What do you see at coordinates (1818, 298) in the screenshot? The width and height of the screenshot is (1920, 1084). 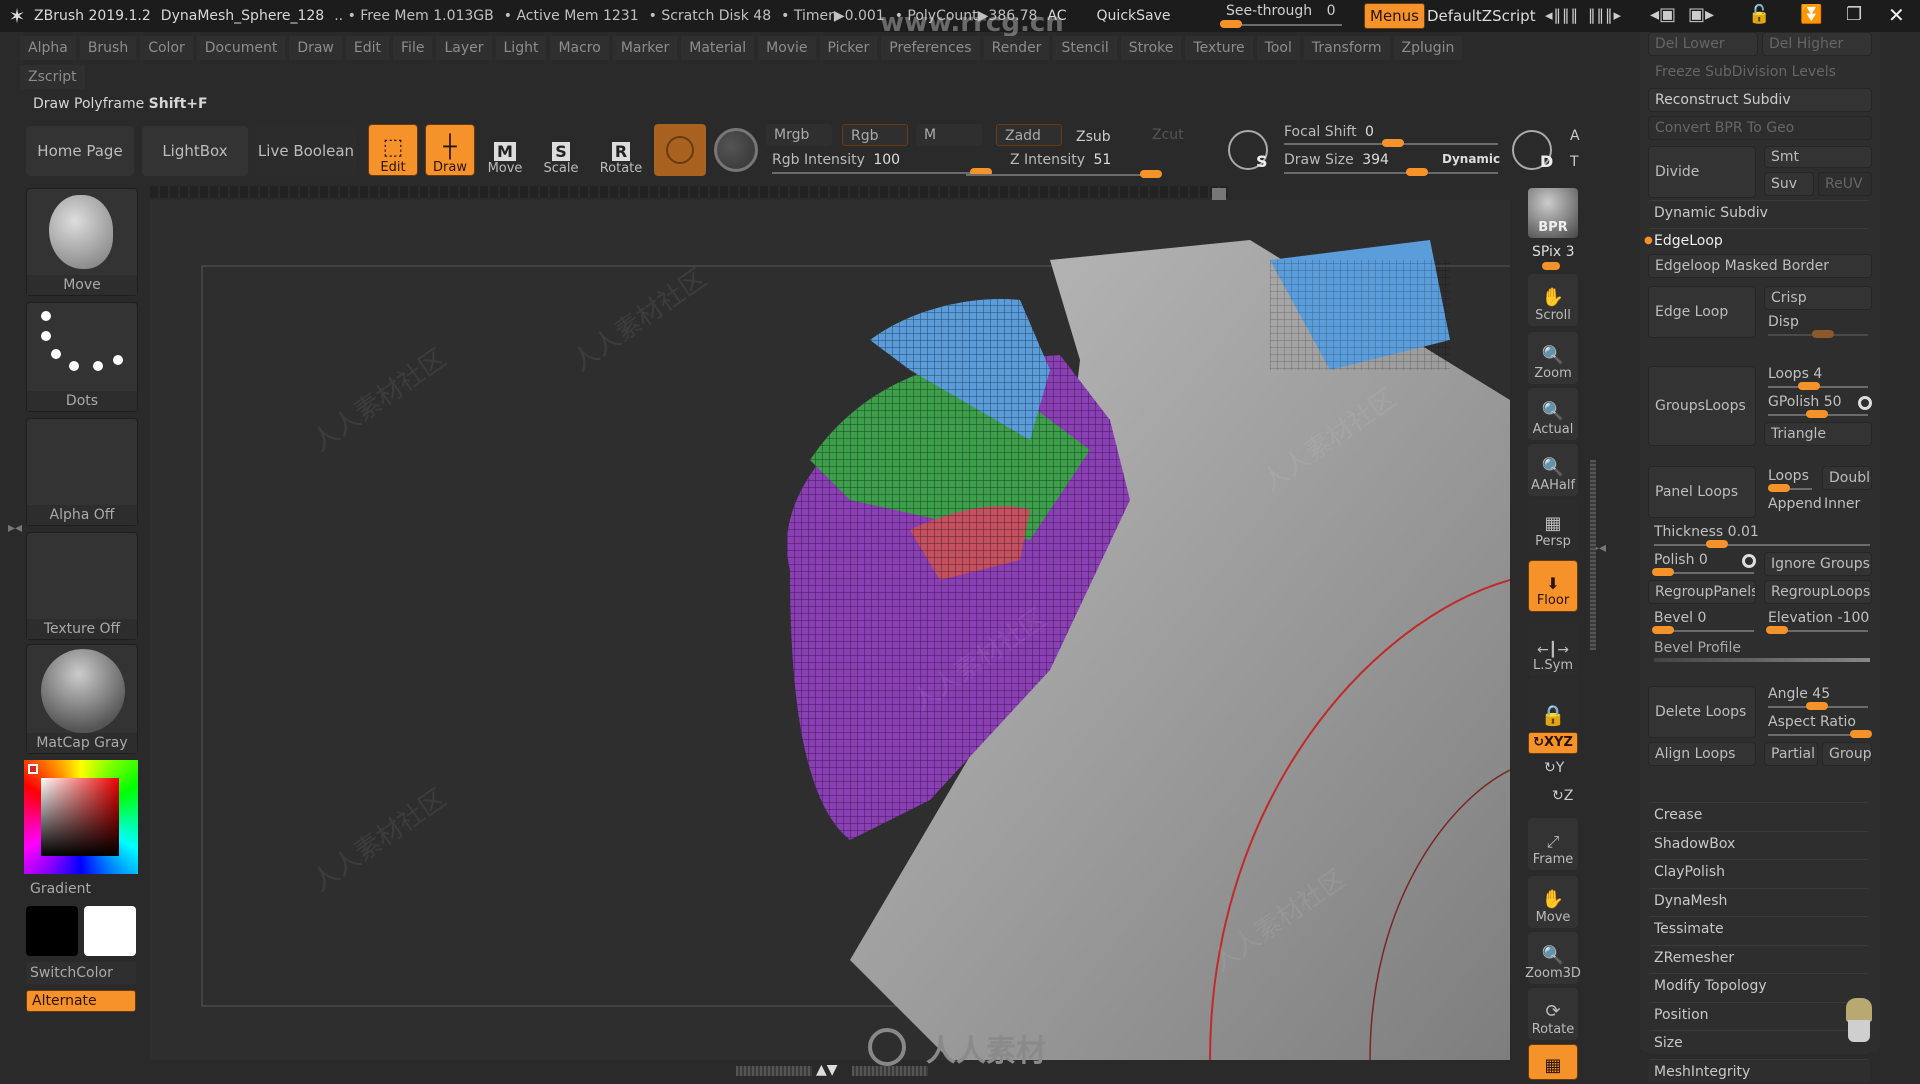 I see `crisp-toggle: Crisp` at bounding box center [1818, 298].